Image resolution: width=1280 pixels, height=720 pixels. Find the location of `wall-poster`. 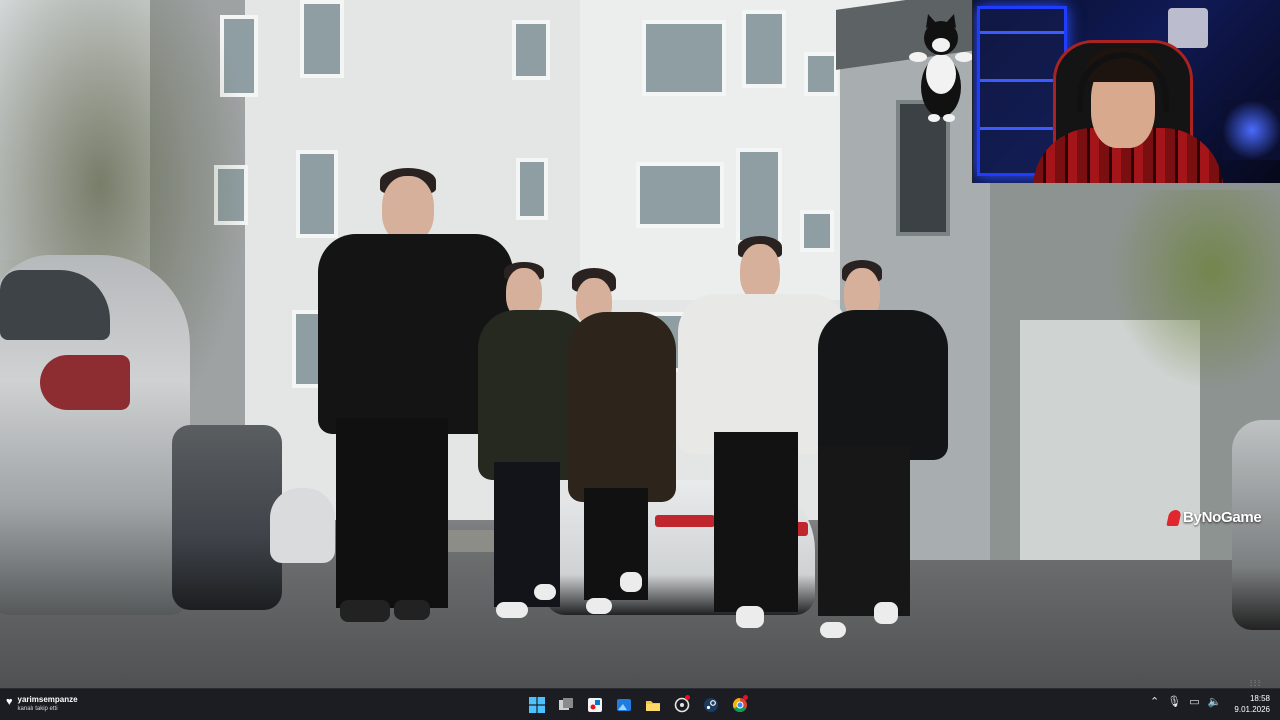

wall-poster is located at coordinates (1188, 28).